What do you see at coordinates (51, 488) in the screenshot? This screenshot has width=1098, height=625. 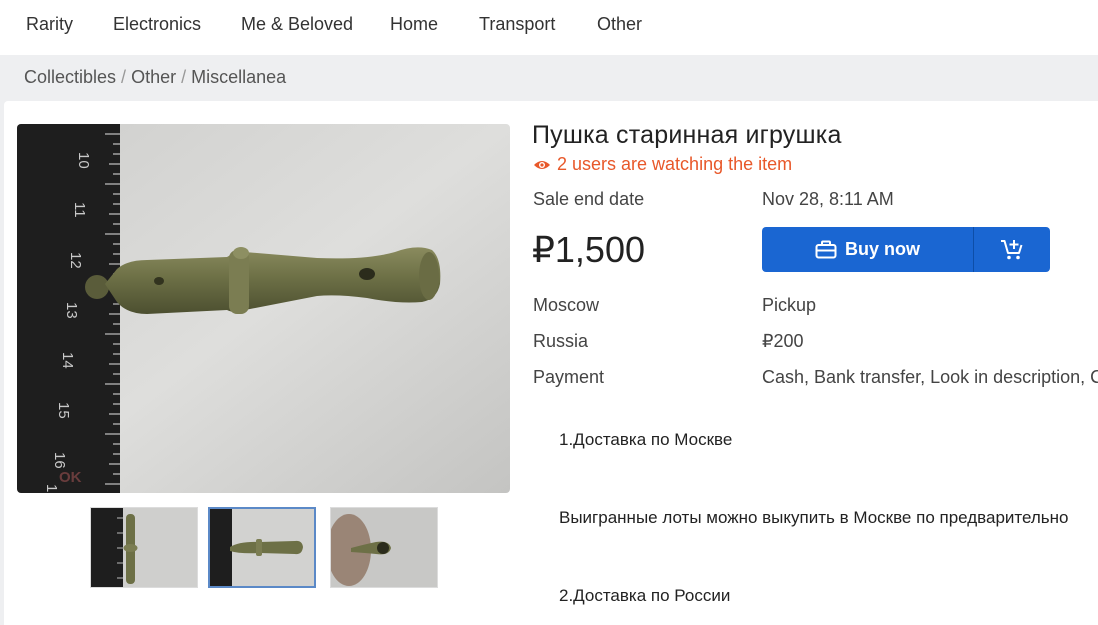 I see `svg-text: 17` at bounding box center [51, 488].